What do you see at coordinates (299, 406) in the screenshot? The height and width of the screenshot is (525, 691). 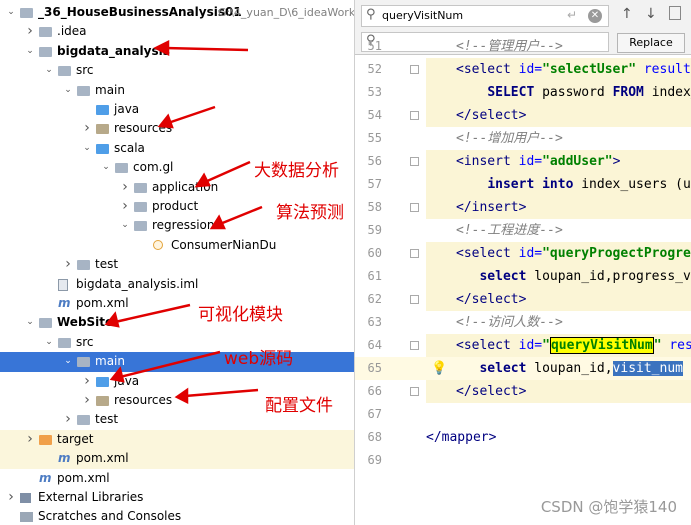 I see `annotation-config: 配置文件` at bounding box center [299, 406].